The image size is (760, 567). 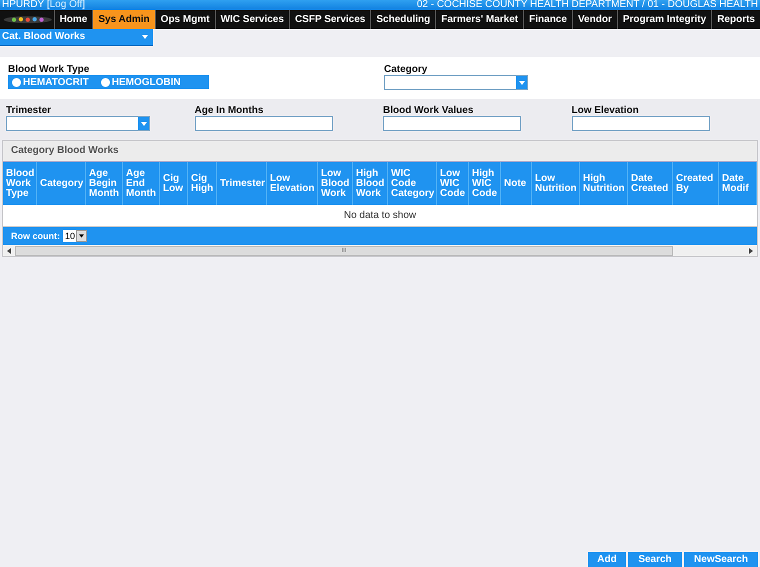 What do you see at coordinates (66, 5) in the screenshot?
I see `logoff-link: Log Off` at bounding box center [66, 5].